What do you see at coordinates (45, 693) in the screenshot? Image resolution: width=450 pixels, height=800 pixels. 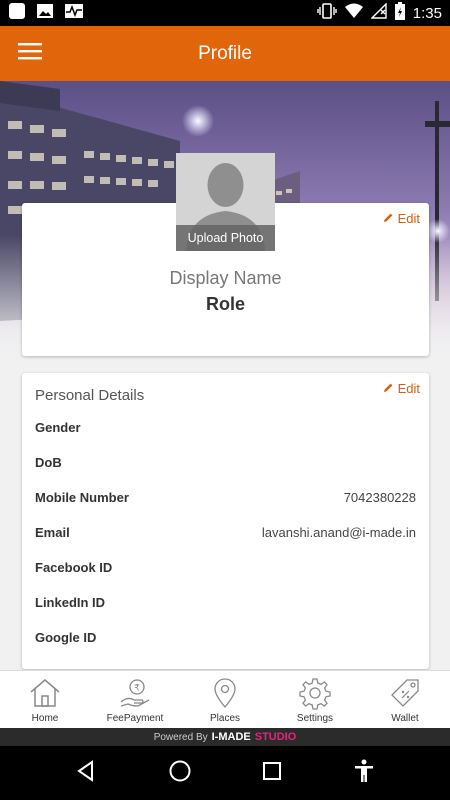 I see `home-icon` at bounding box center [45, 693].